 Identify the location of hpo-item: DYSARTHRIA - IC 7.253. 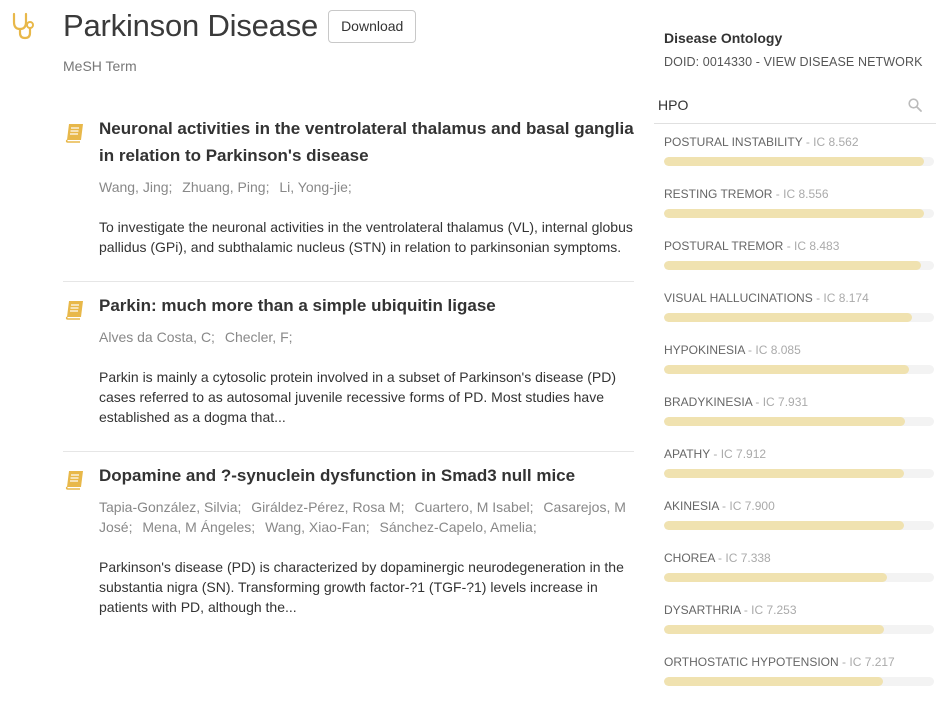
(800, 629).